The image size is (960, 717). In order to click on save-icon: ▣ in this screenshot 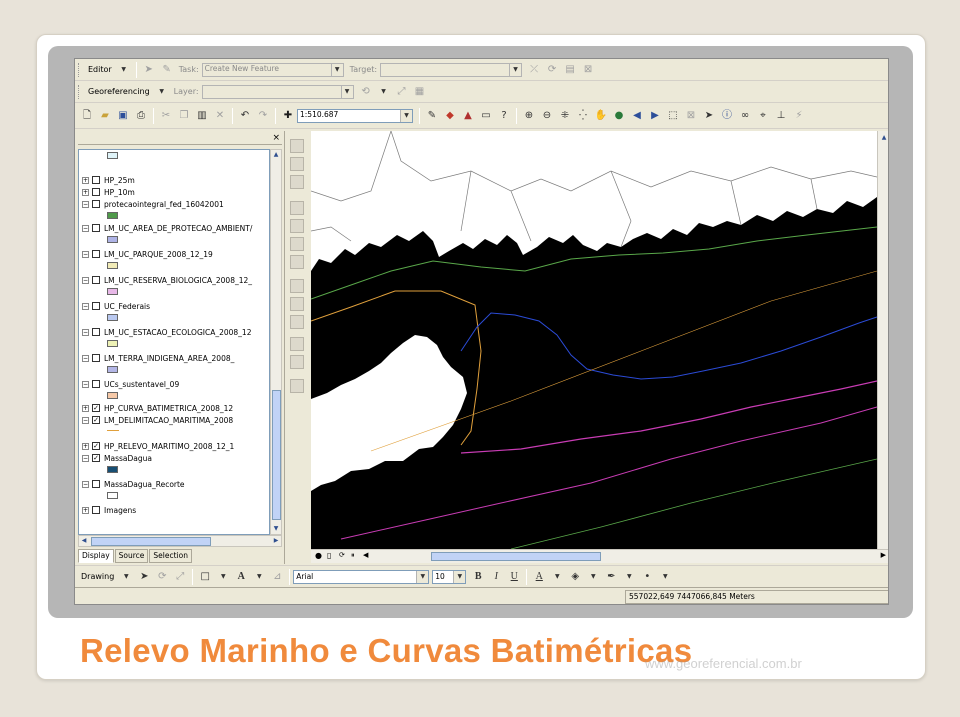, I will do `click(123, 116)`.